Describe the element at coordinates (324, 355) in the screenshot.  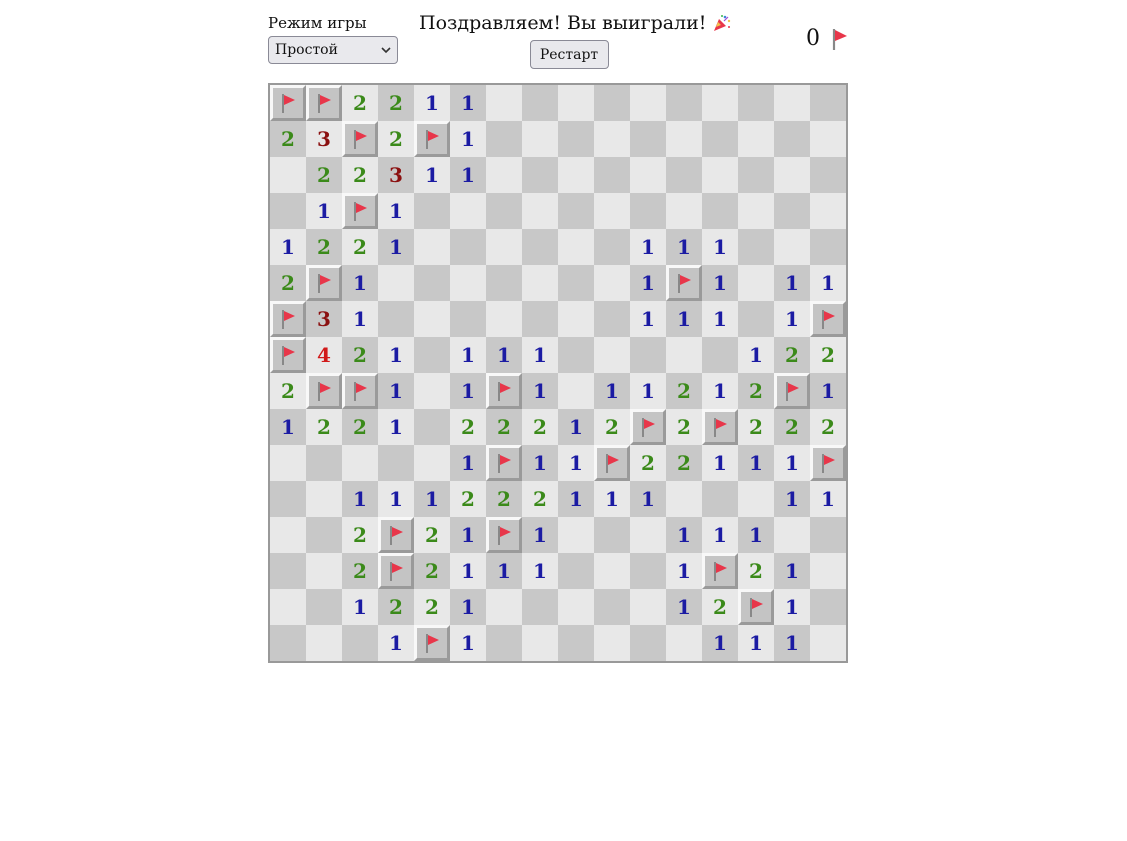
I see `board-cell: 4` at that location.